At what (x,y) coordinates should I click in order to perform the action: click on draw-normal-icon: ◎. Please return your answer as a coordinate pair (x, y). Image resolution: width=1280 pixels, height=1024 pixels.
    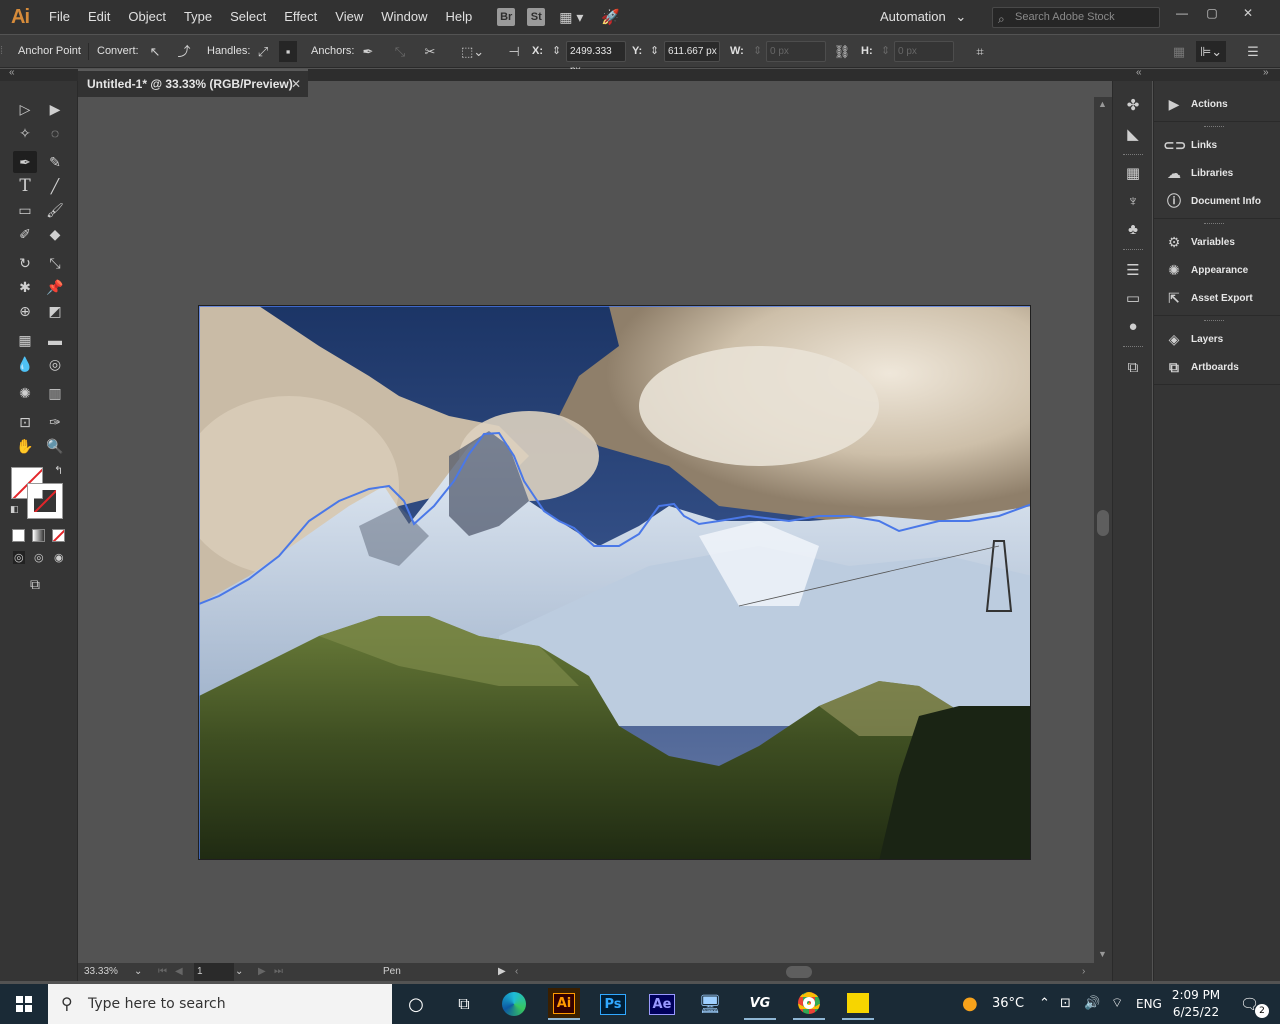
    Looking at the image, I should click on (19, 557).